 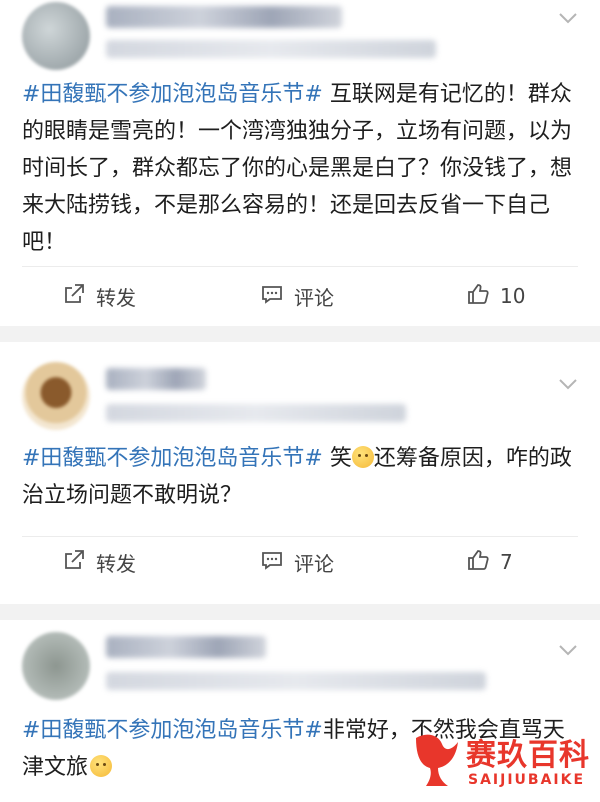 I want to click on watermark: 赛玖百科 SAIJIUBAIKE, so click(x=505, y=761).